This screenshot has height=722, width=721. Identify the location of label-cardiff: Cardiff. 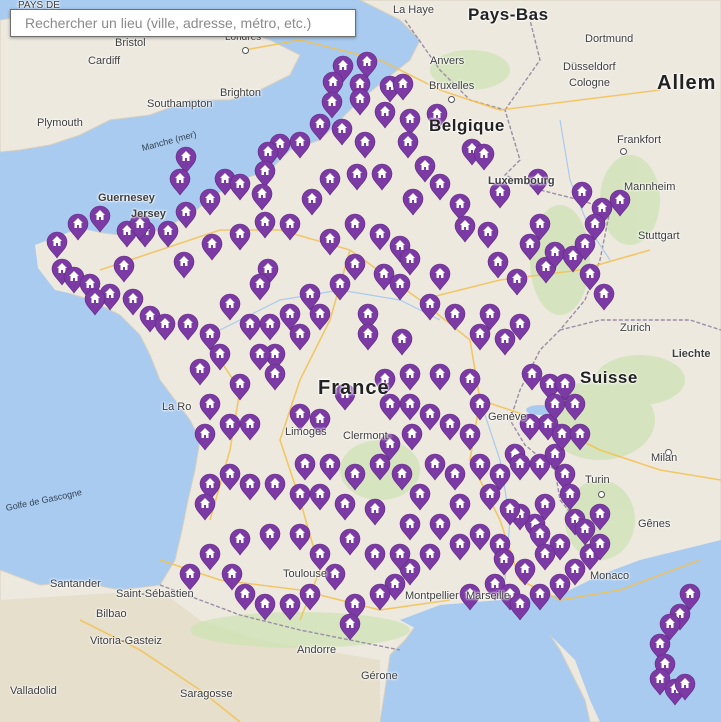
(104, 61).